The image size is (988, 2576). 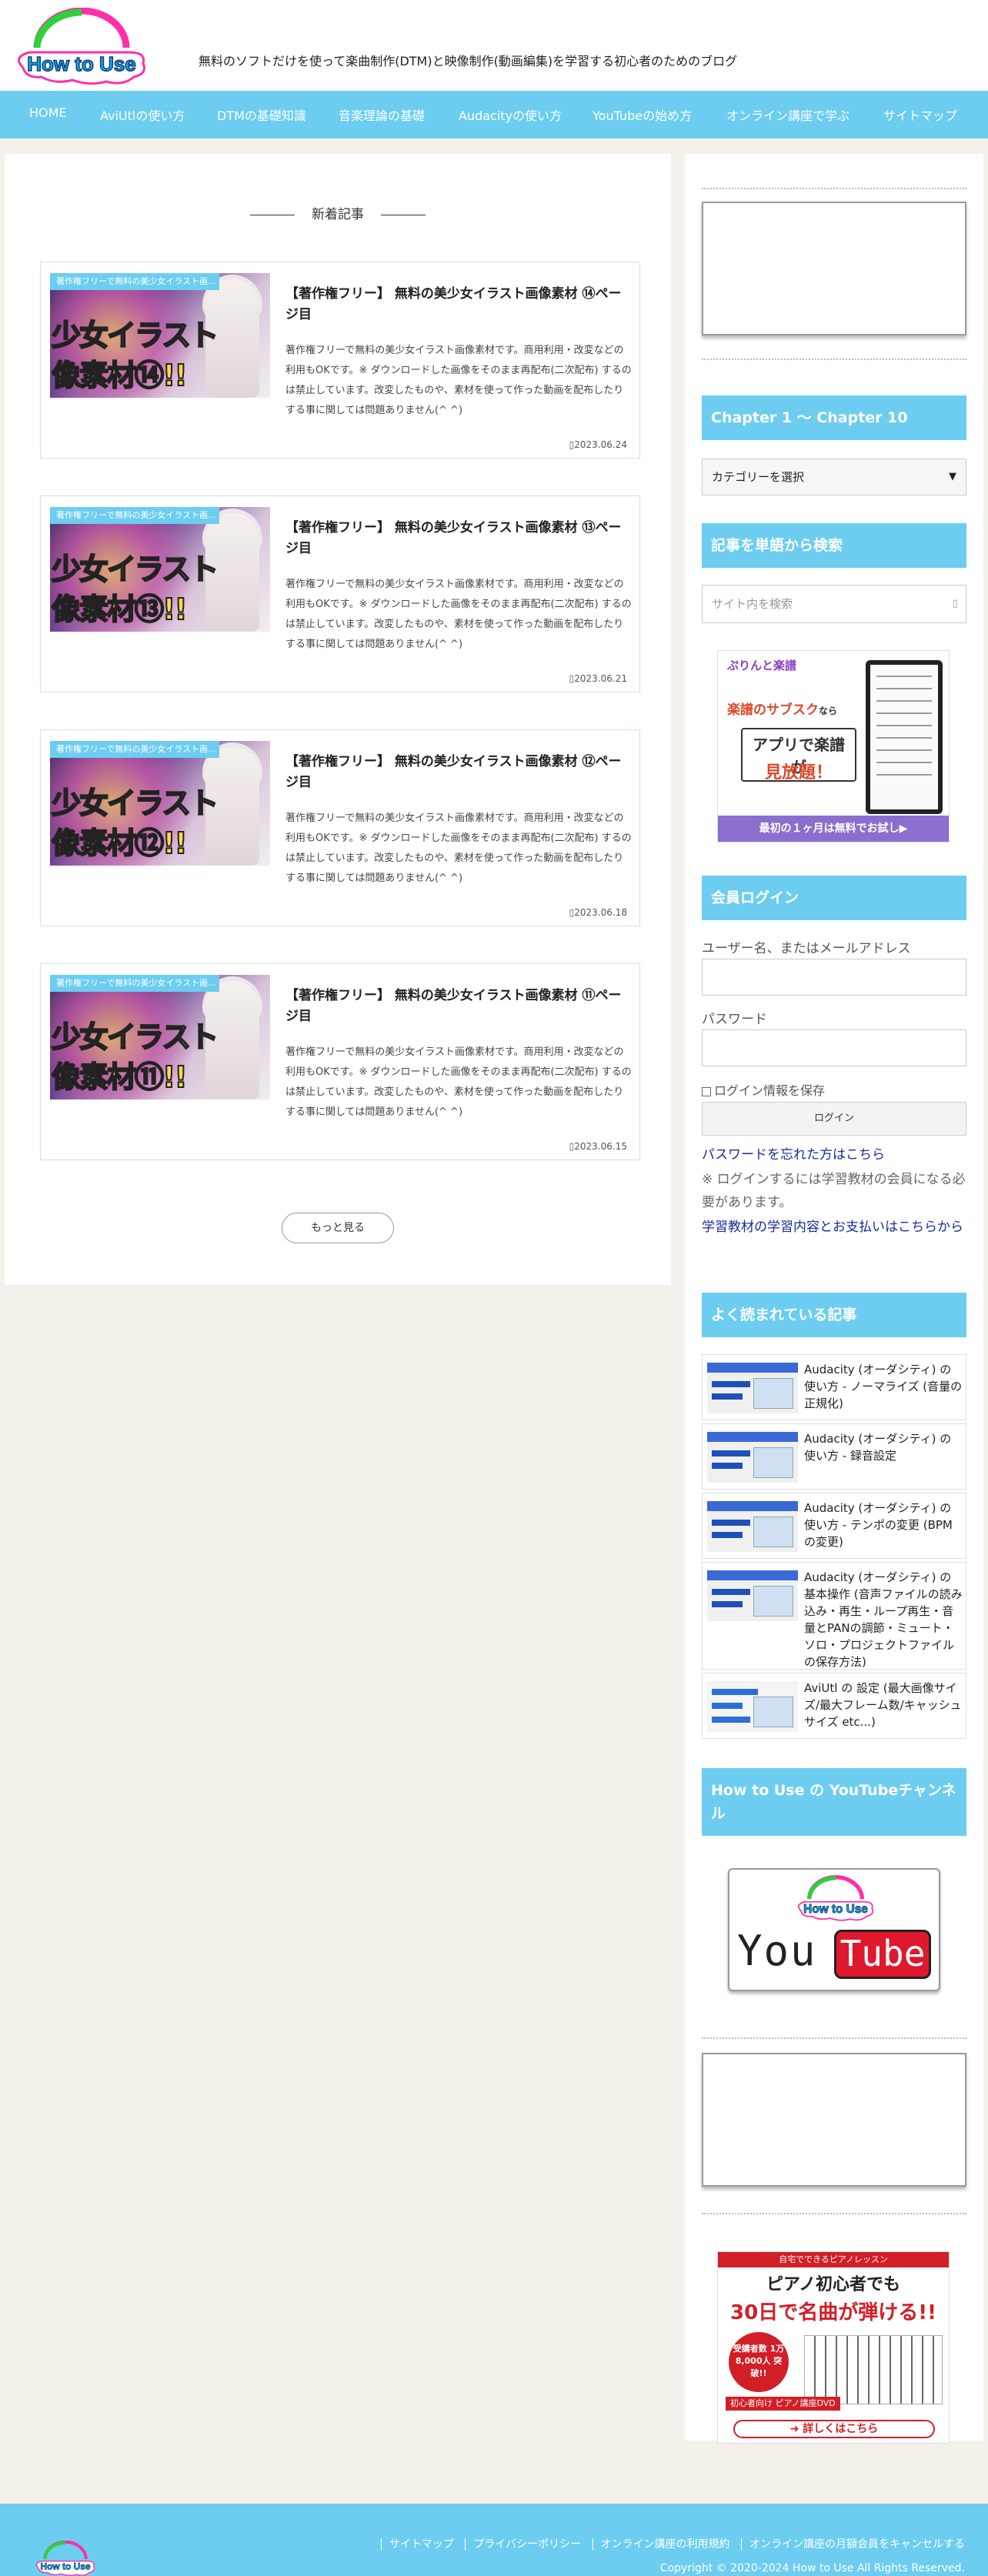 I want to click on popular-title: Audacity (オーダシティ) の使い方 - ノーマライズ (音量の正規化), so click(x=883, y=1387).